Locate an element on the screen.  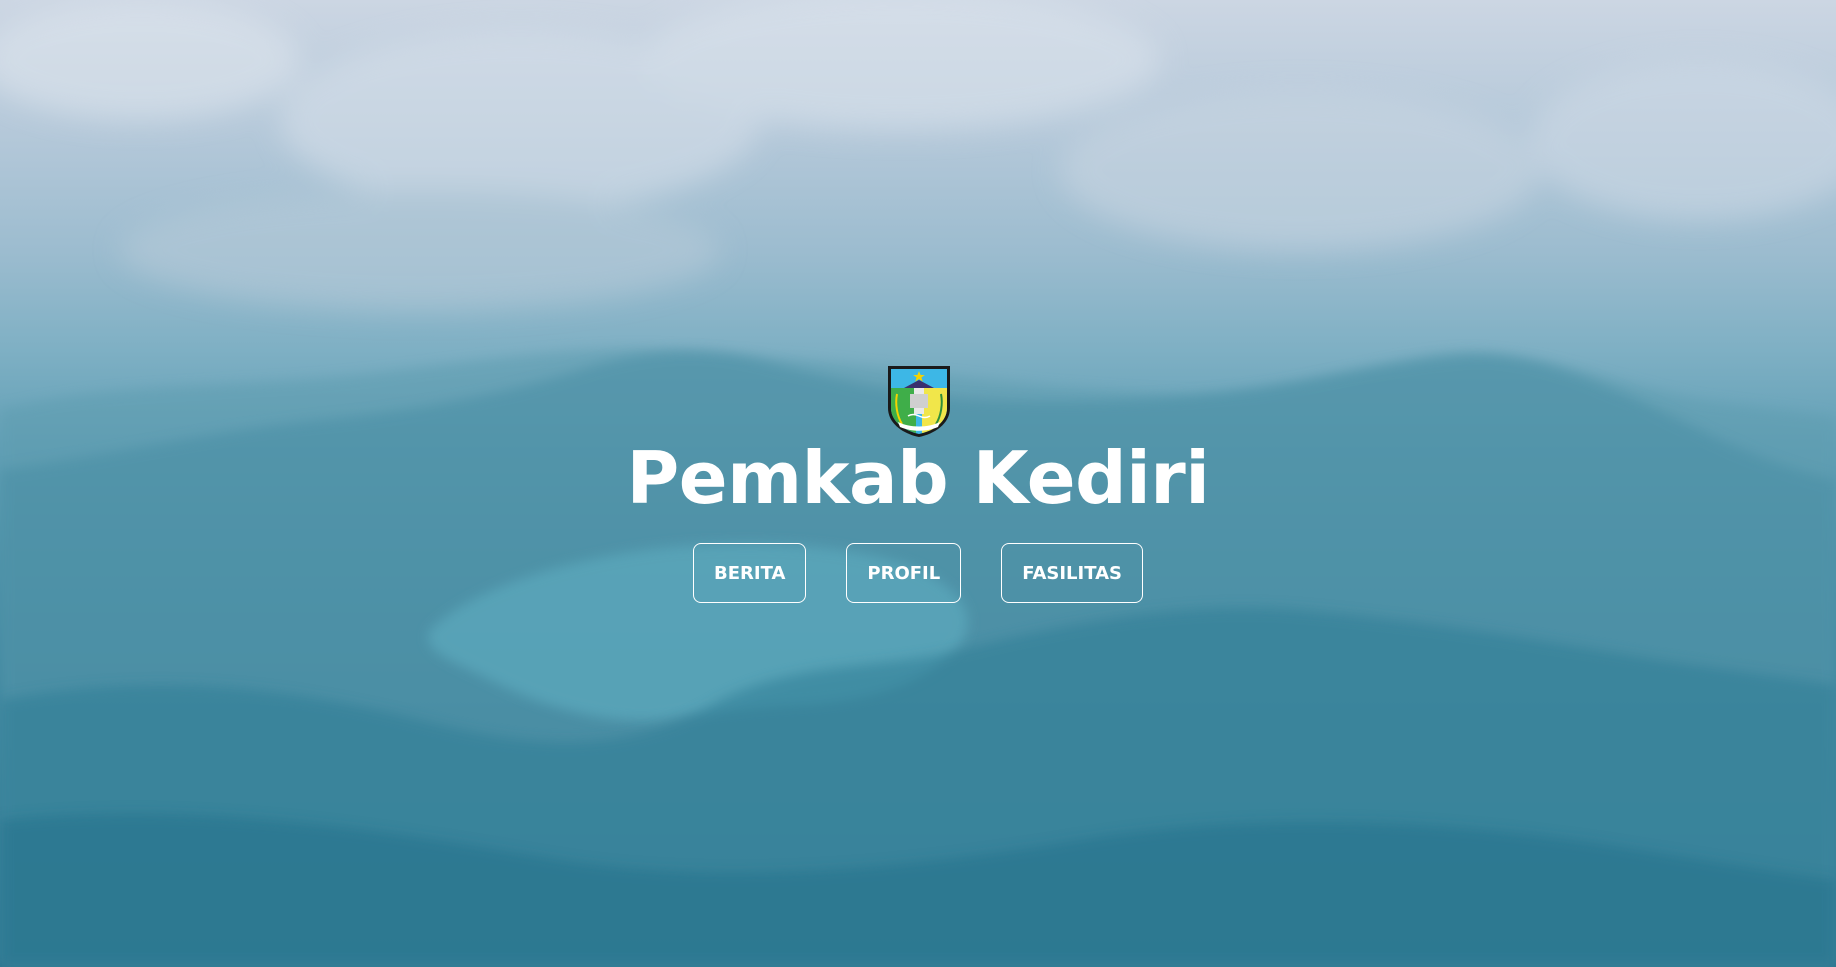
nav-fasilitas-button: FASILITAS is located at coordinates (1072, 573).